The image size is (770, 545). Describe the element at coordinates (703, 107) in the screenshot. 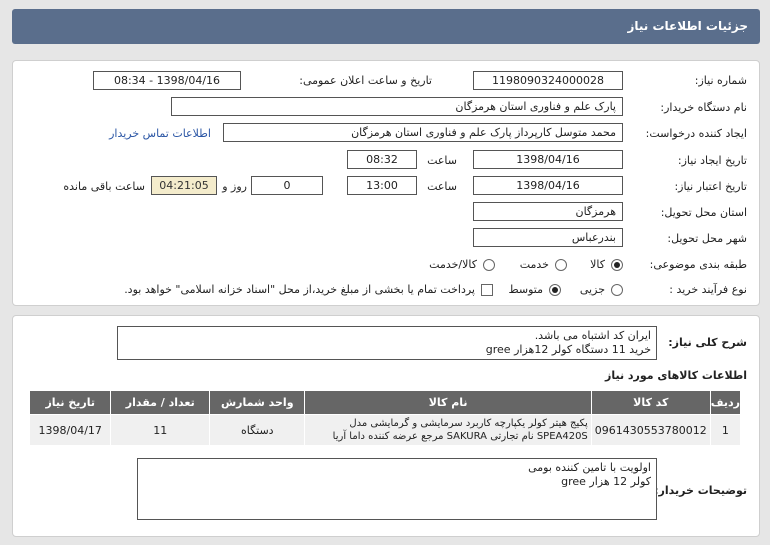

I see `buyer-org-label: نام دستگاه خریدار:` at that location.